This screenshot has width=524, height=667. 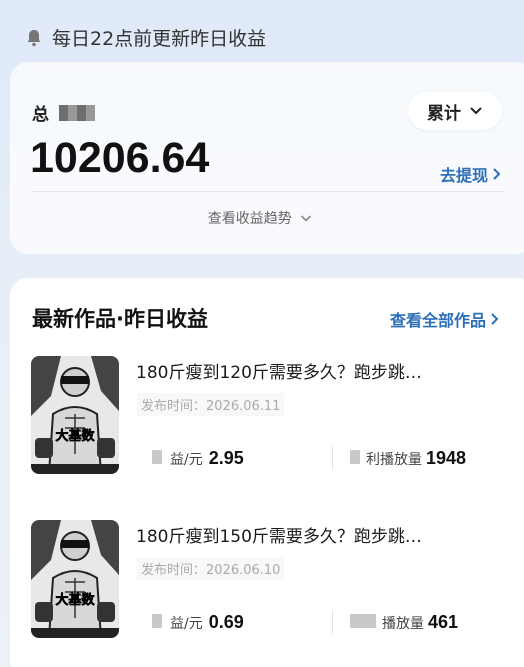 I want to click on trend-label: 查看收益趋势, so click(x=249, y=219).